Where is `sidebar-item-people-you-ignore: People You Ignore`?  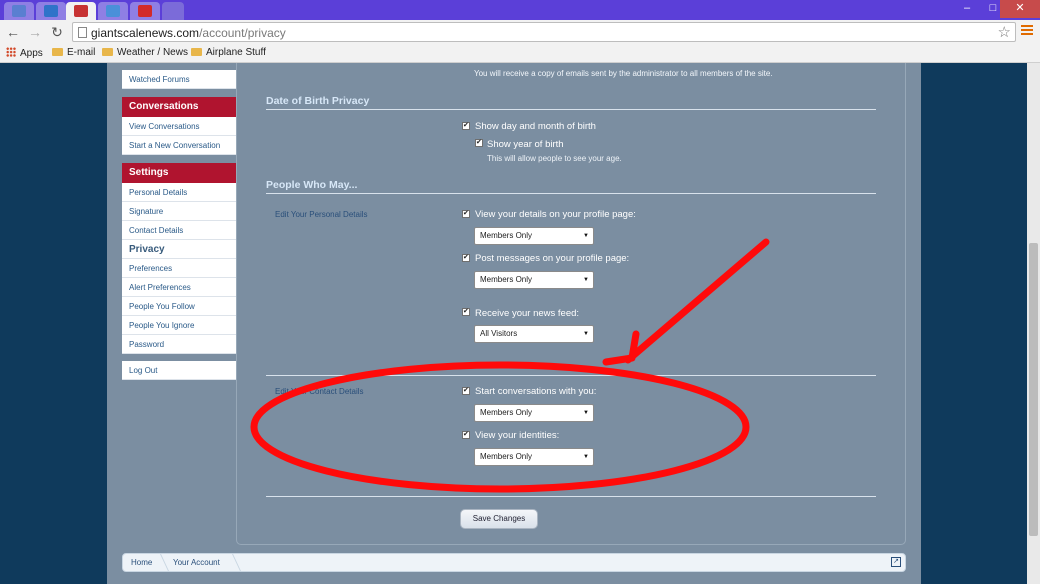
sidebar-item-people-you-ignore: People You Ignore is located at coordinates (179, 325).